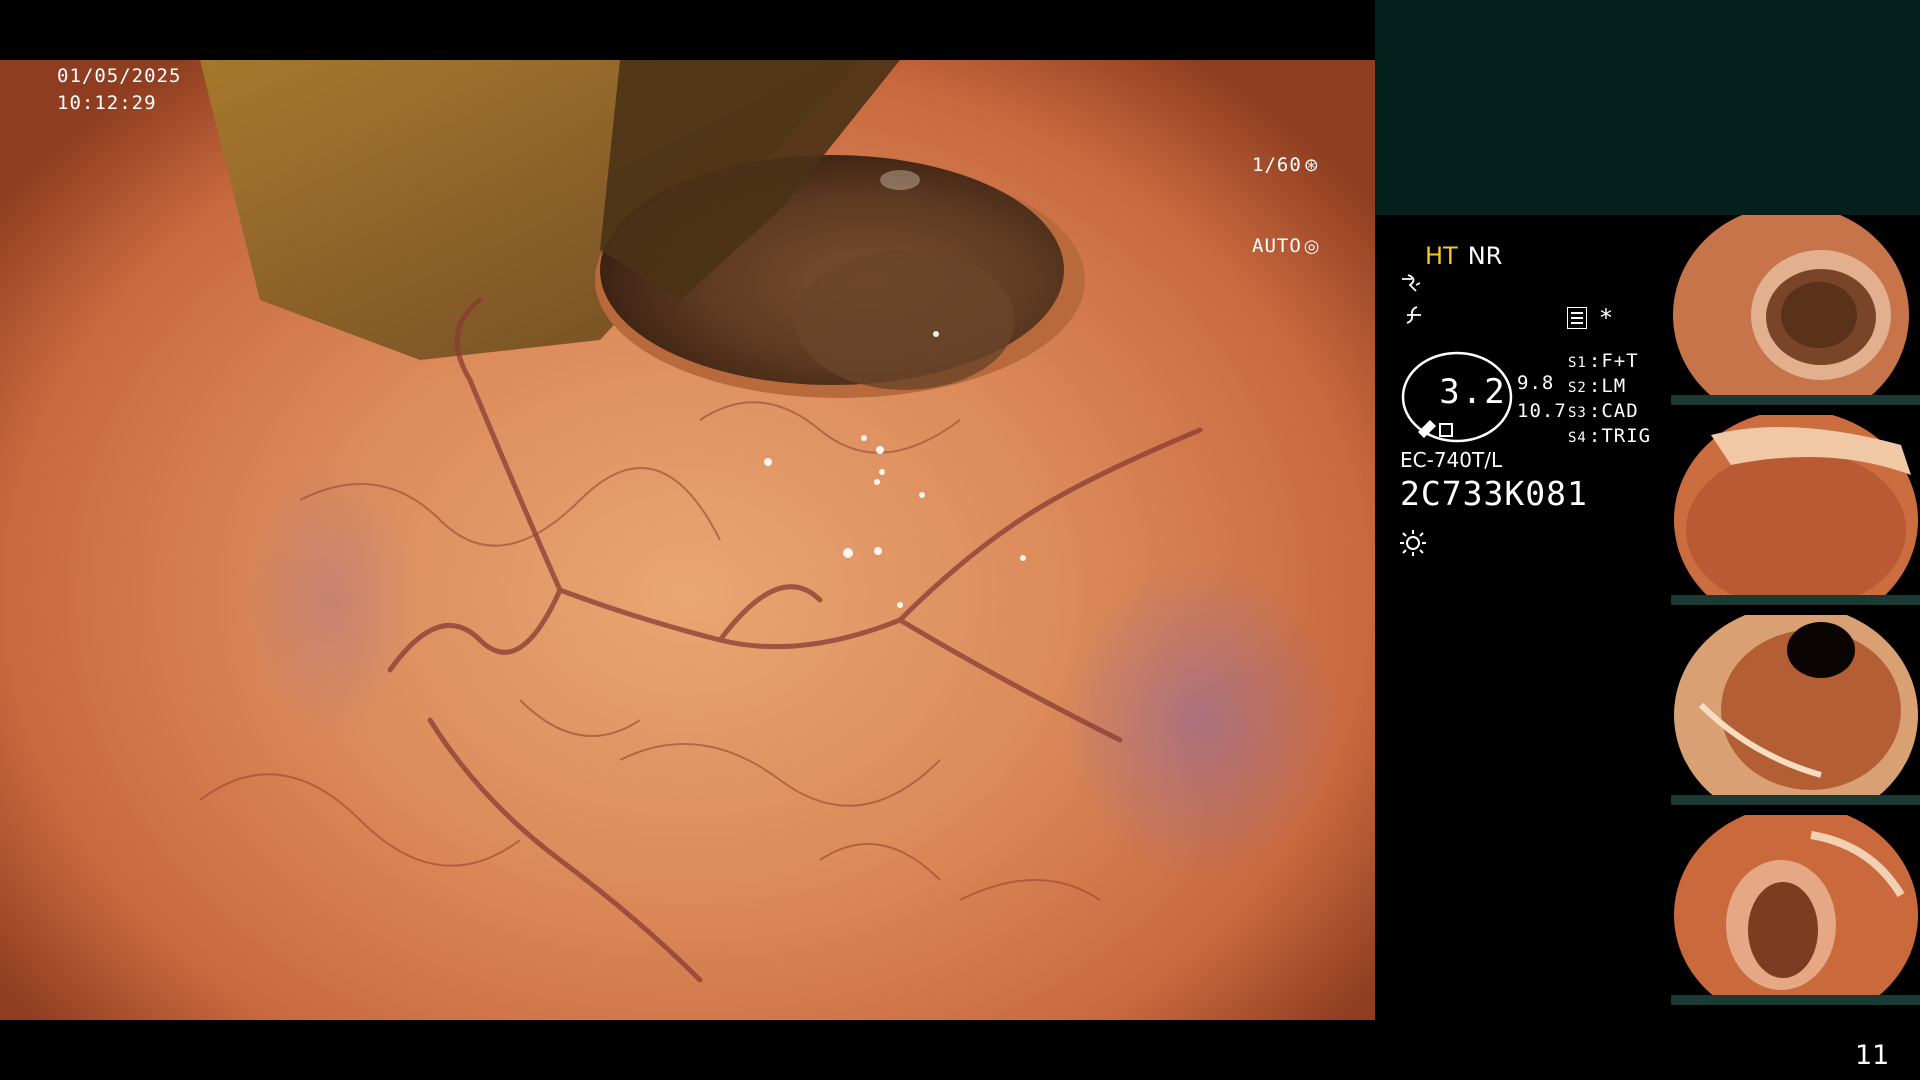 The height and width of the screenshot is (1080, 1920). What do you see at coordinates (1463, 256) in the screenshot?
I see `mode-indicators: HT NR` at bounding box center [1463, 256].